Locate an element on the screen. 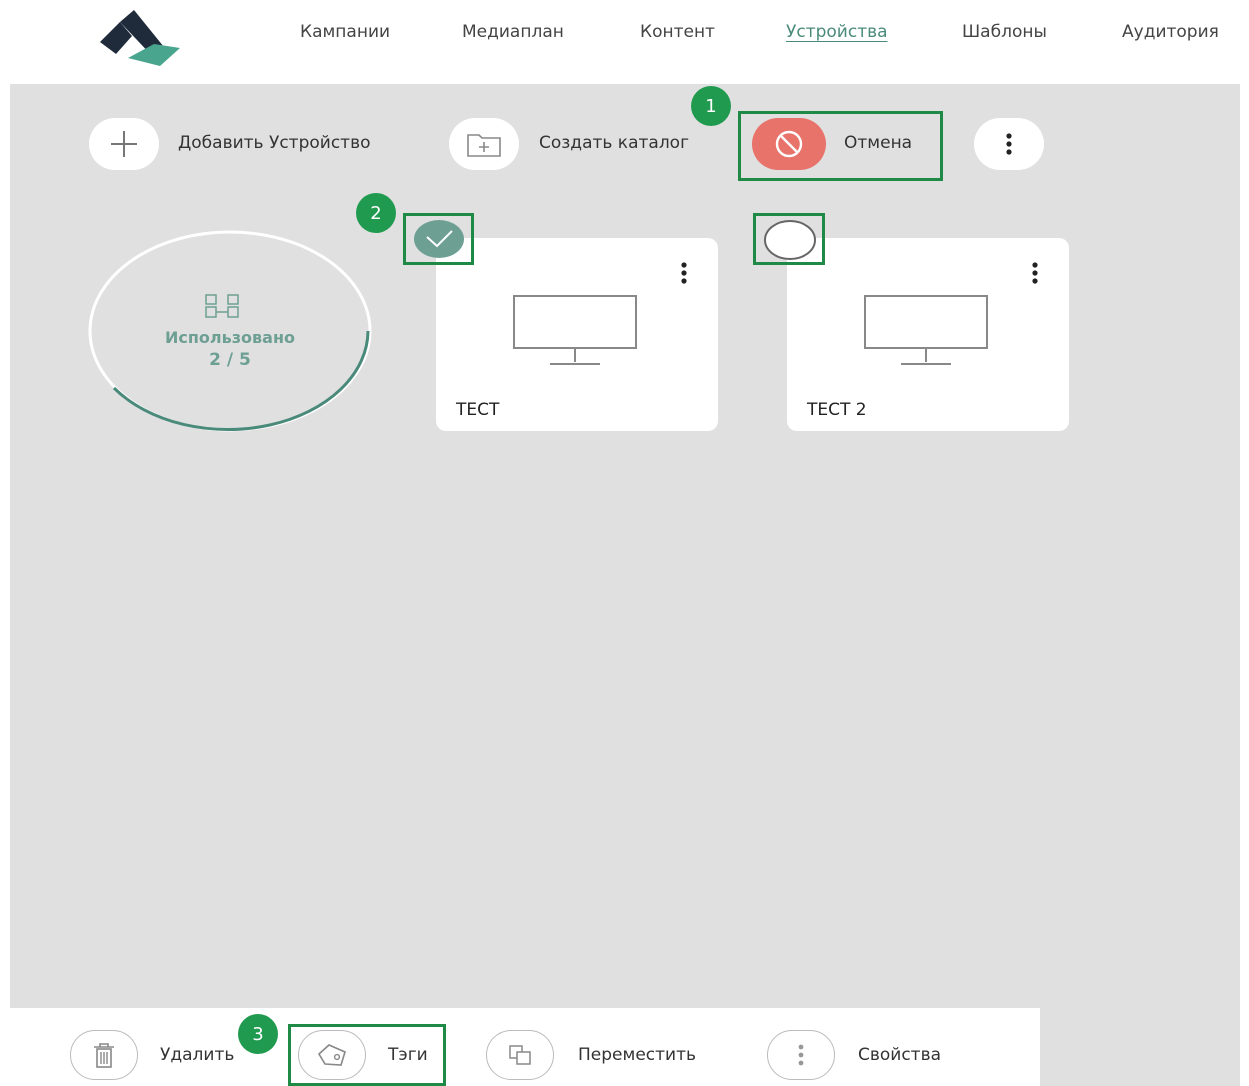 The height and width of the screenshot is (1086, 1249). properties-button is located at coordinates (801, 1055).